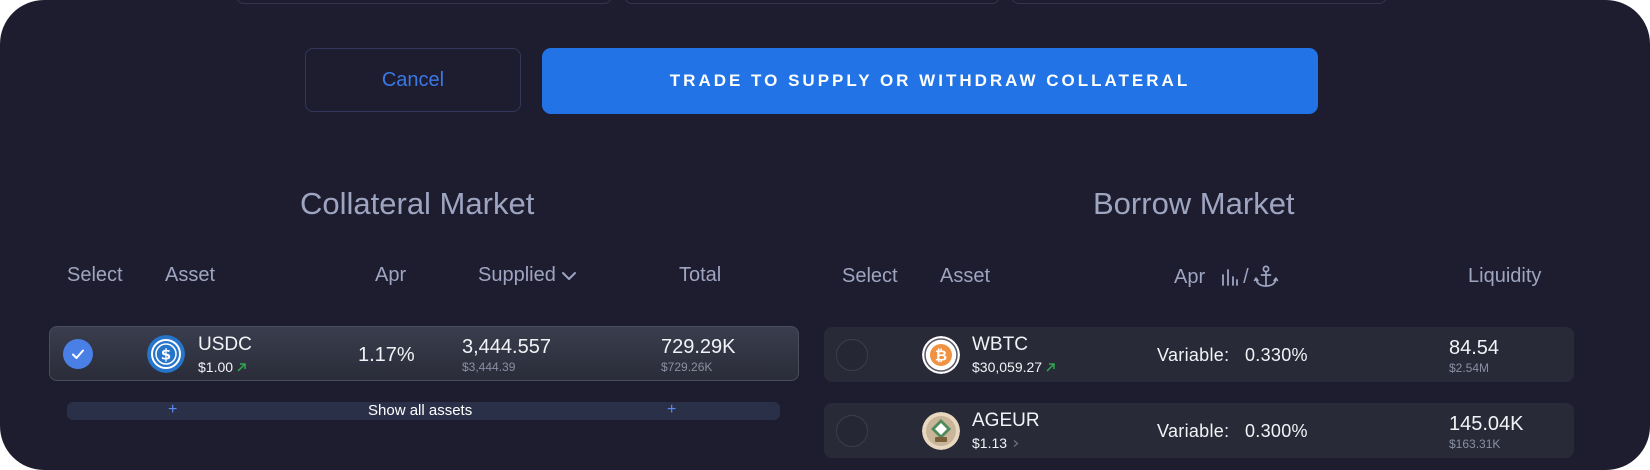  I want to click on bar-chart-icon, so click(1230, 277).